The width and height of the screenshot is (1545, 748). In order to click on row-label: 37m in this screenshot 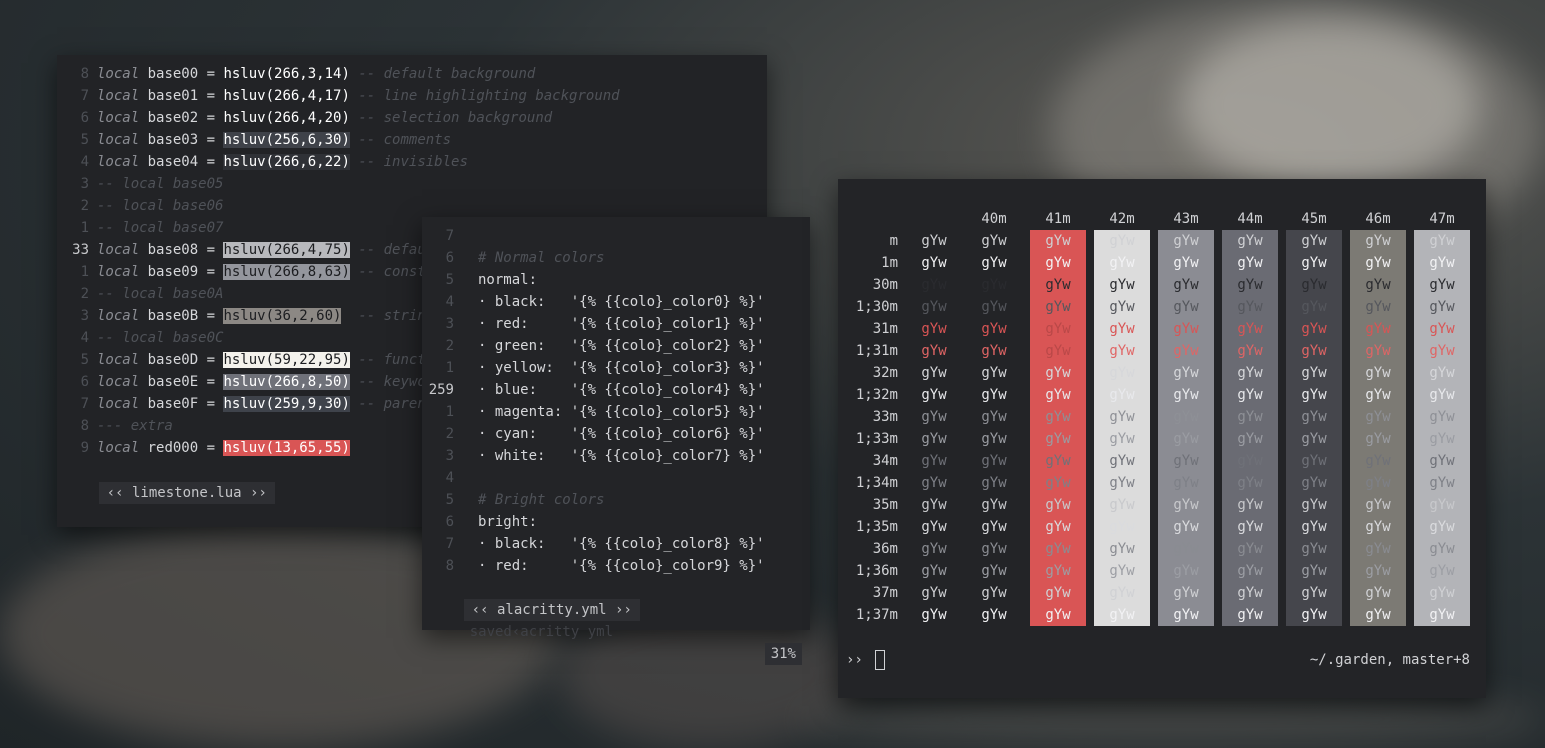, I will do `click(885, 593)`.